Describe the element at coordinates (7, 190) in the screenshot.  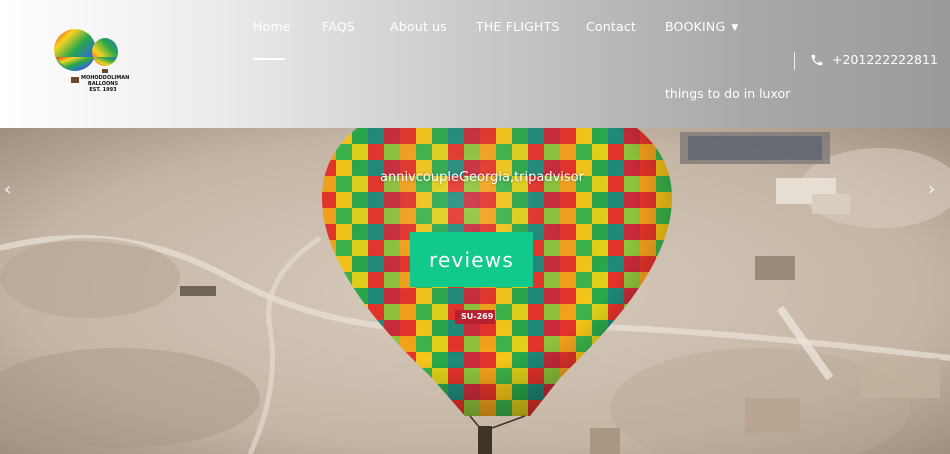
I see `slider-prev-arrow: ‹` at that location.